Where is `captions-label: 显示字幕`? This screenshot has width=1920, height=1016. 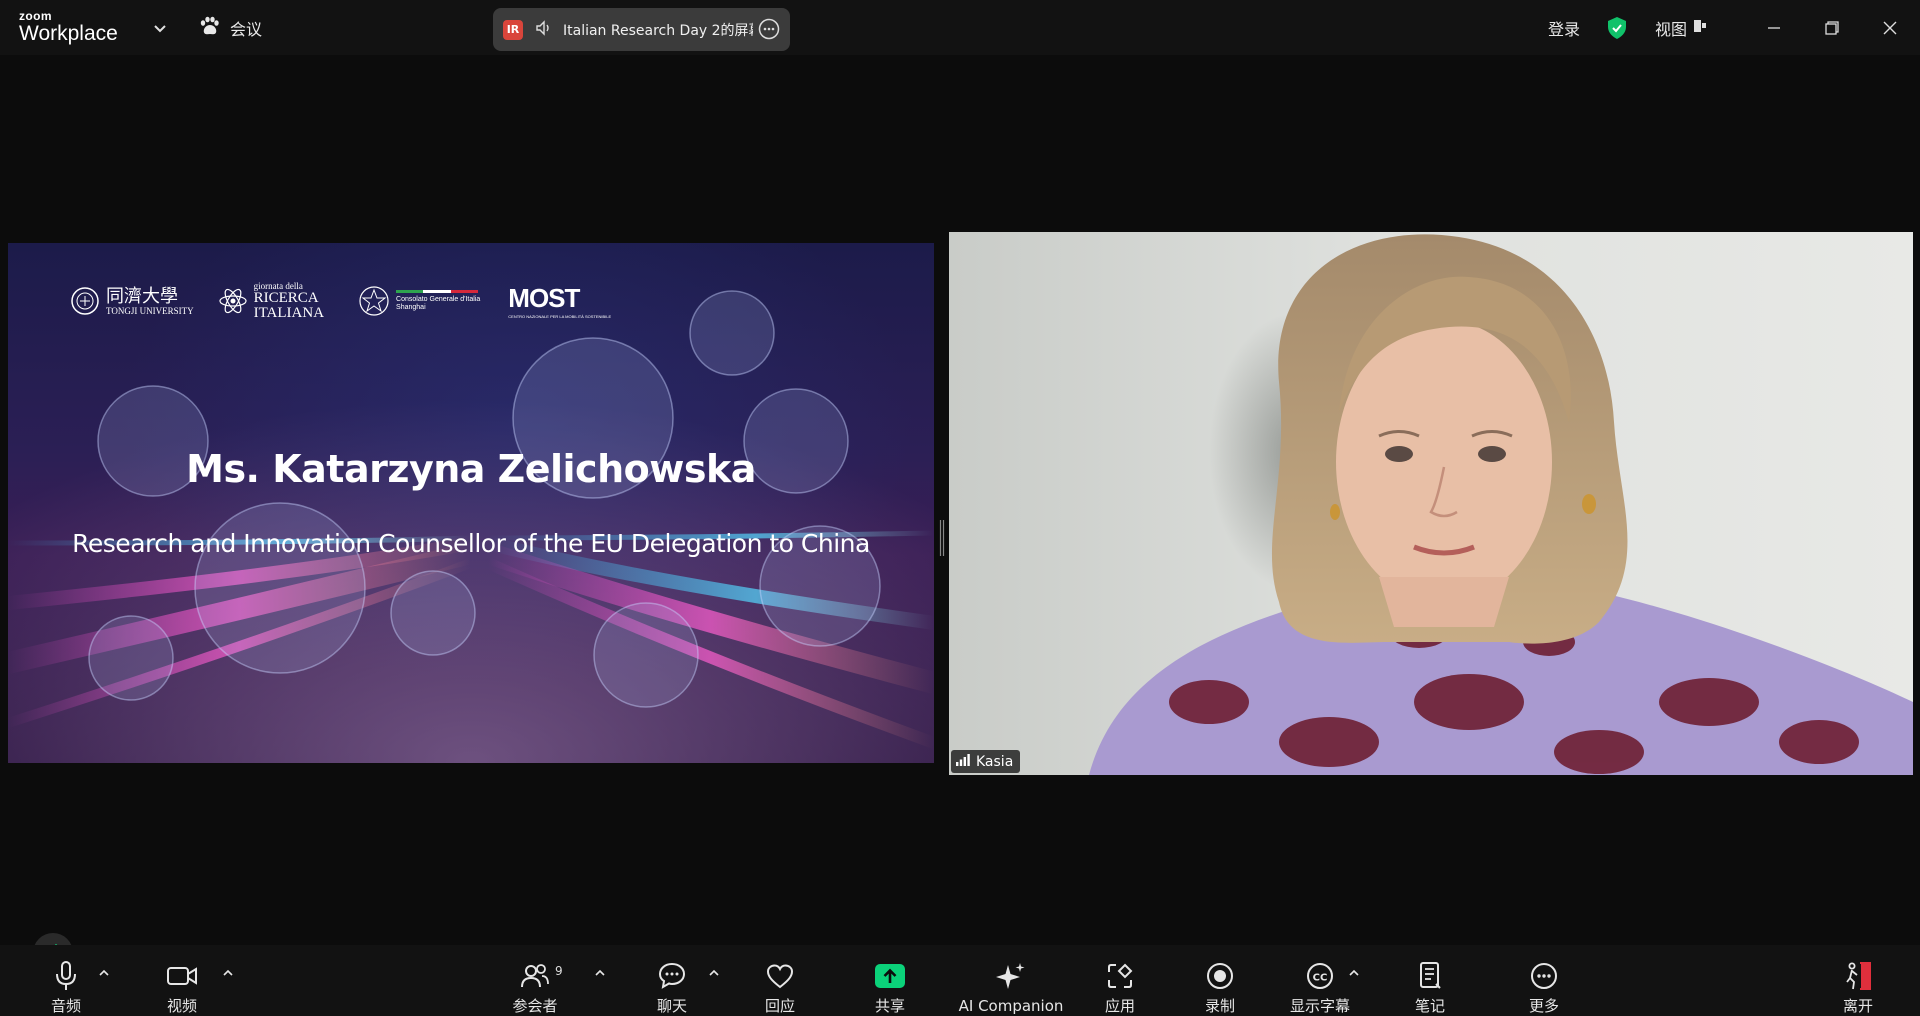 captions-label: 显示字幕 is located at coordinates (1319, 1006).